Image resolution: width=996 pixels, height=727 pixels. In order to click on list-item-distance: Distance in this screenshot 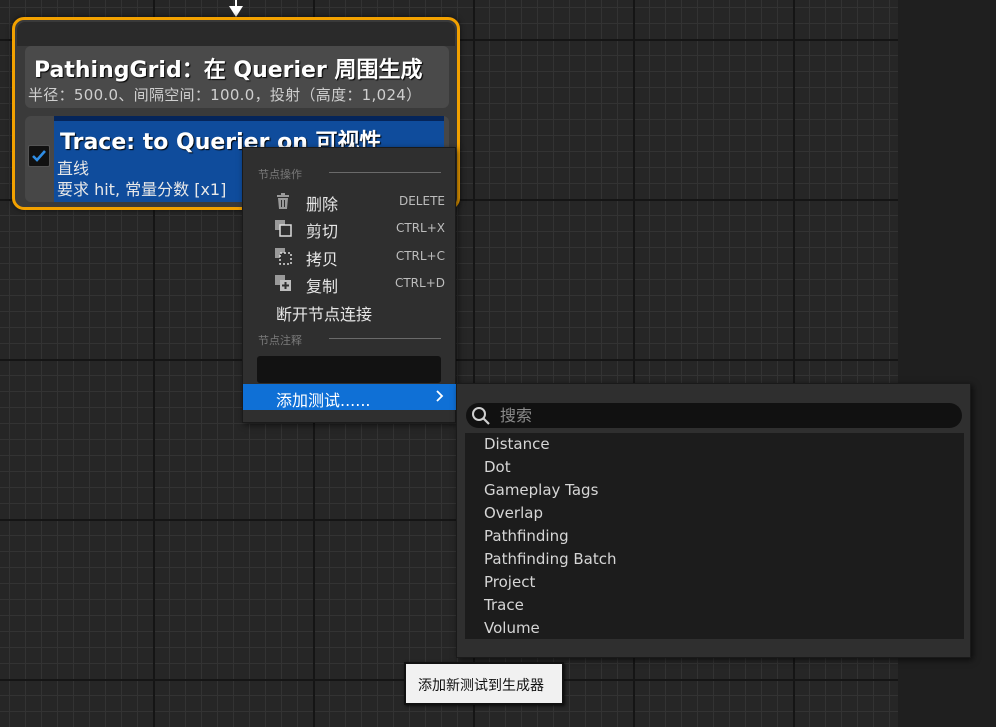, I will do `click(517, 444)`.